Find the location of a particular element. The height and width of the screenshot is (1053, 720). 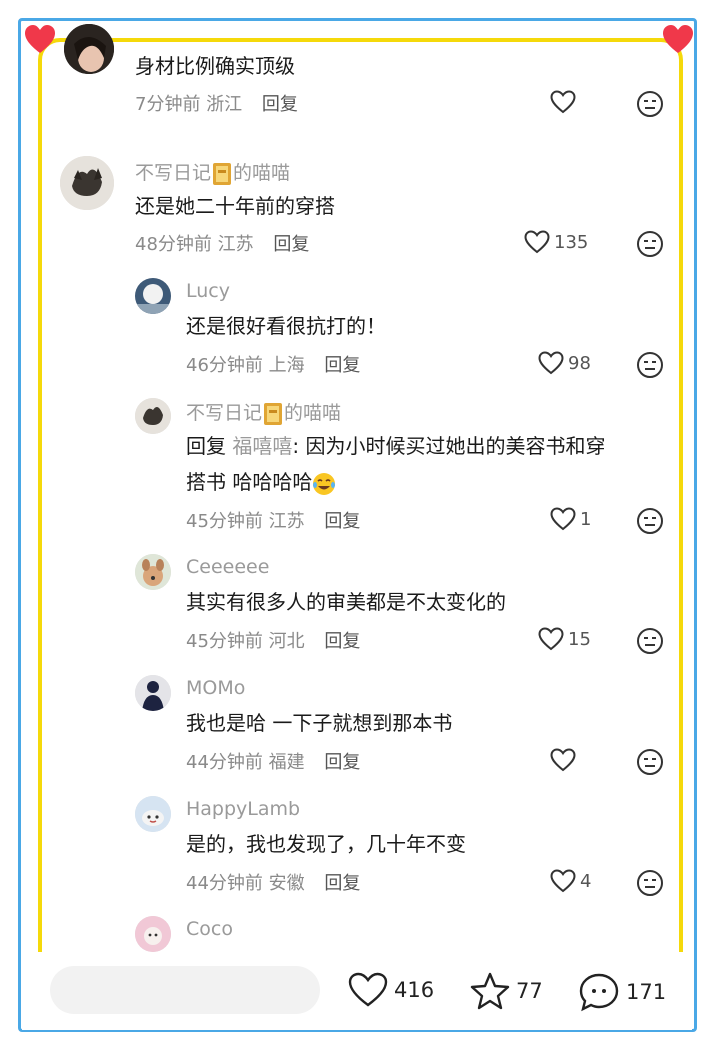

comment-meta: 48分钟前 江苏 回复 is located at coordinates (222, 243).